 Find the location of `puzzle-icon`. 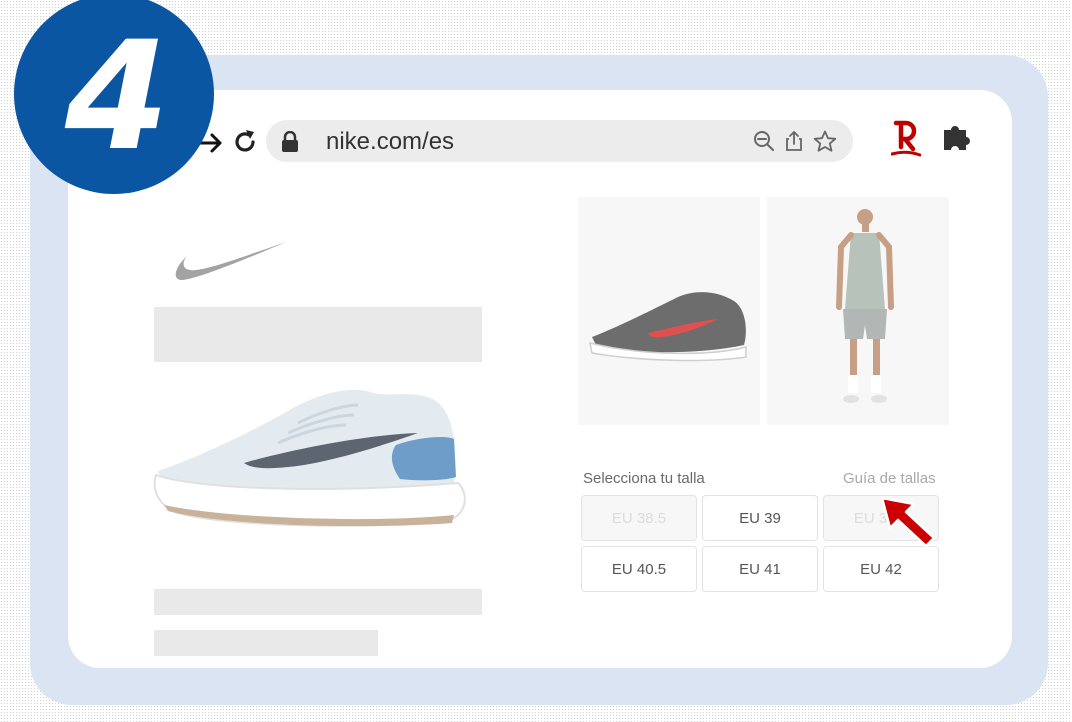

puzzle-icon is located at coordinates (956, 138).